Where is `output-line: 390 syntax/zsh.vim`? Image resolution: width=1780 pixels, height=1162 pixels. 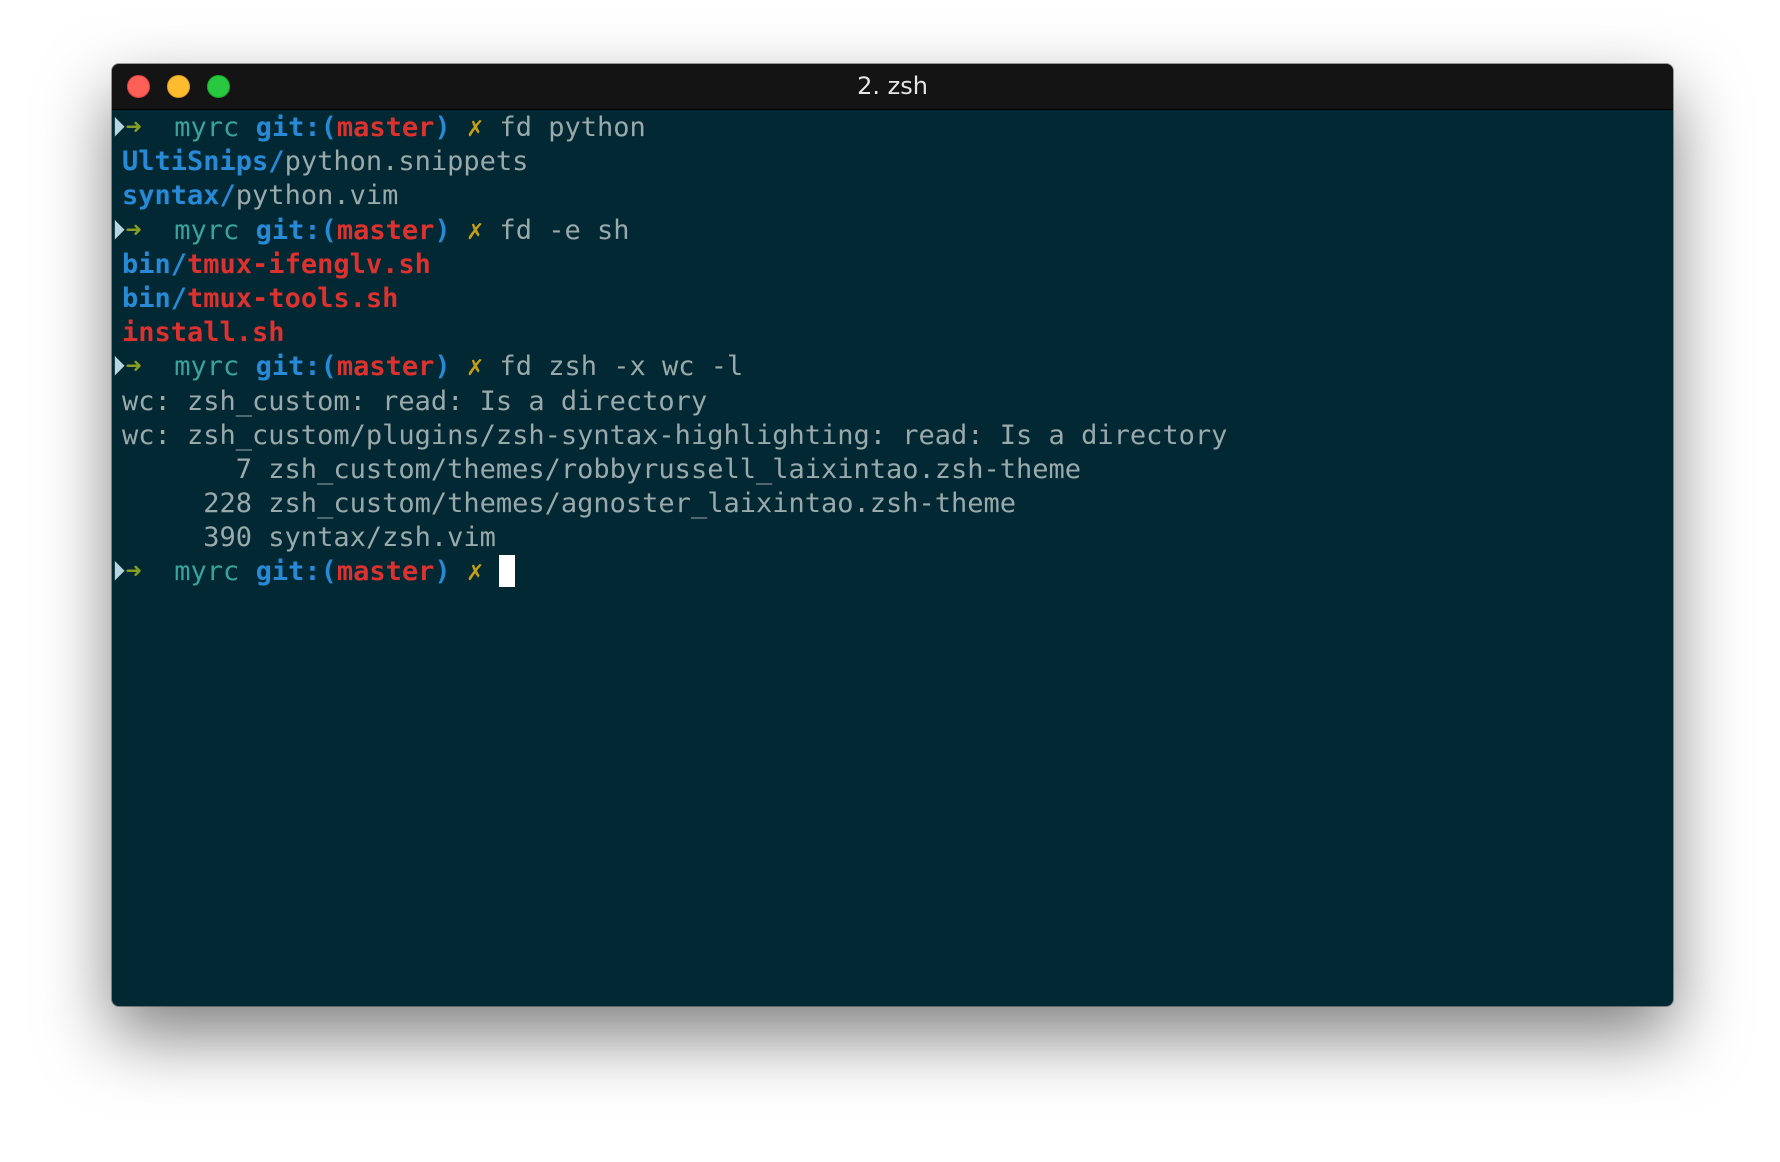 output-line: 390 syntax/zsh.vim is located at coordinates (892, 538).